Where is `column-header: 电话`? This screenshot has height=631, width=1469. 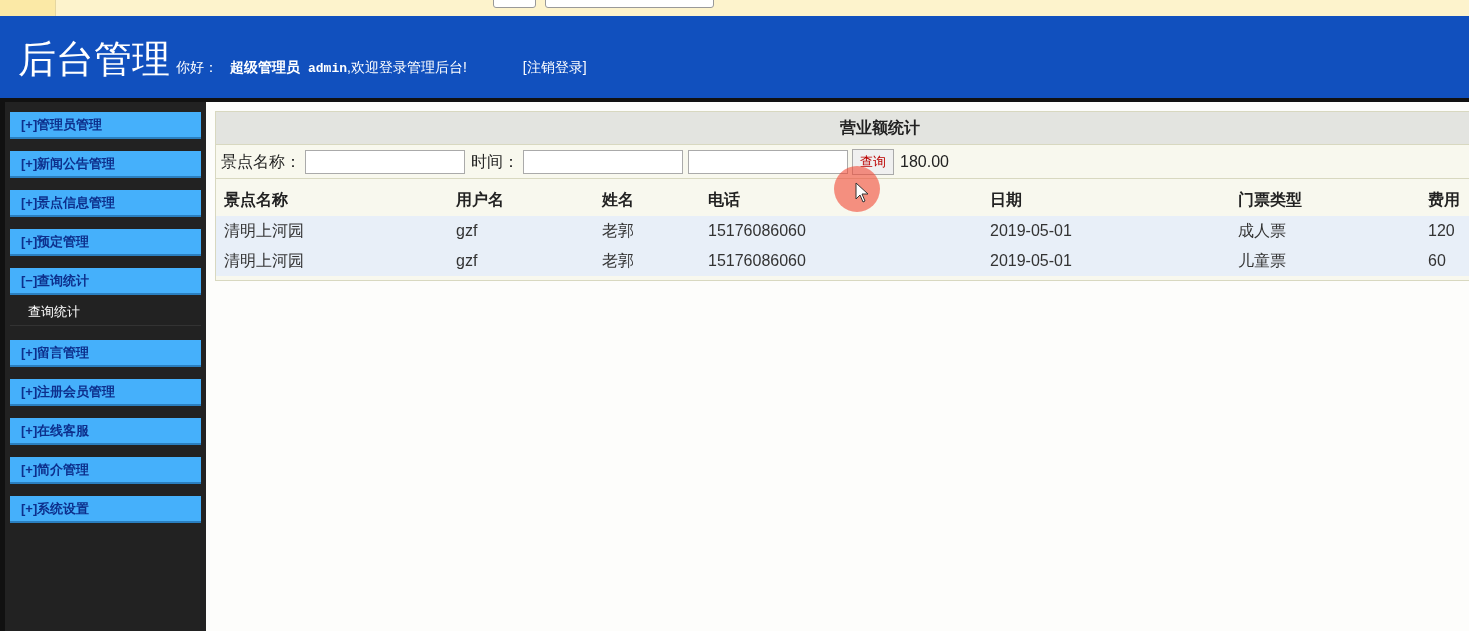
column-header: 电话 is located at coordinates (724, 199).